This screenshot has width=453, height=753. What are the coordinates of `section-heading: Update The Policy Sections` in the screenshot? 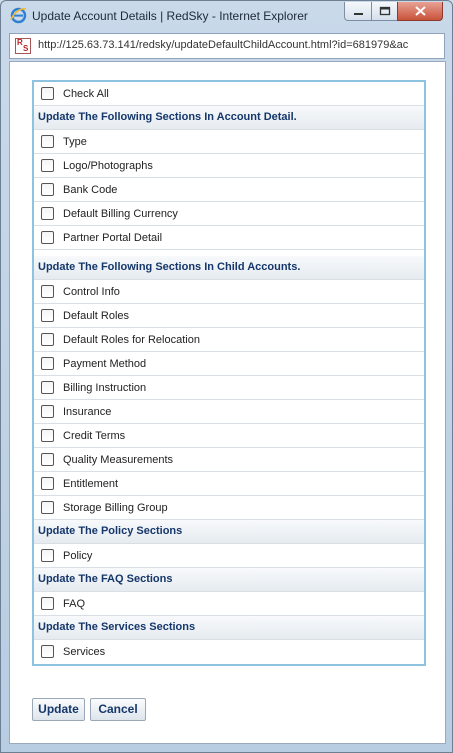 It's located at (110, 531).